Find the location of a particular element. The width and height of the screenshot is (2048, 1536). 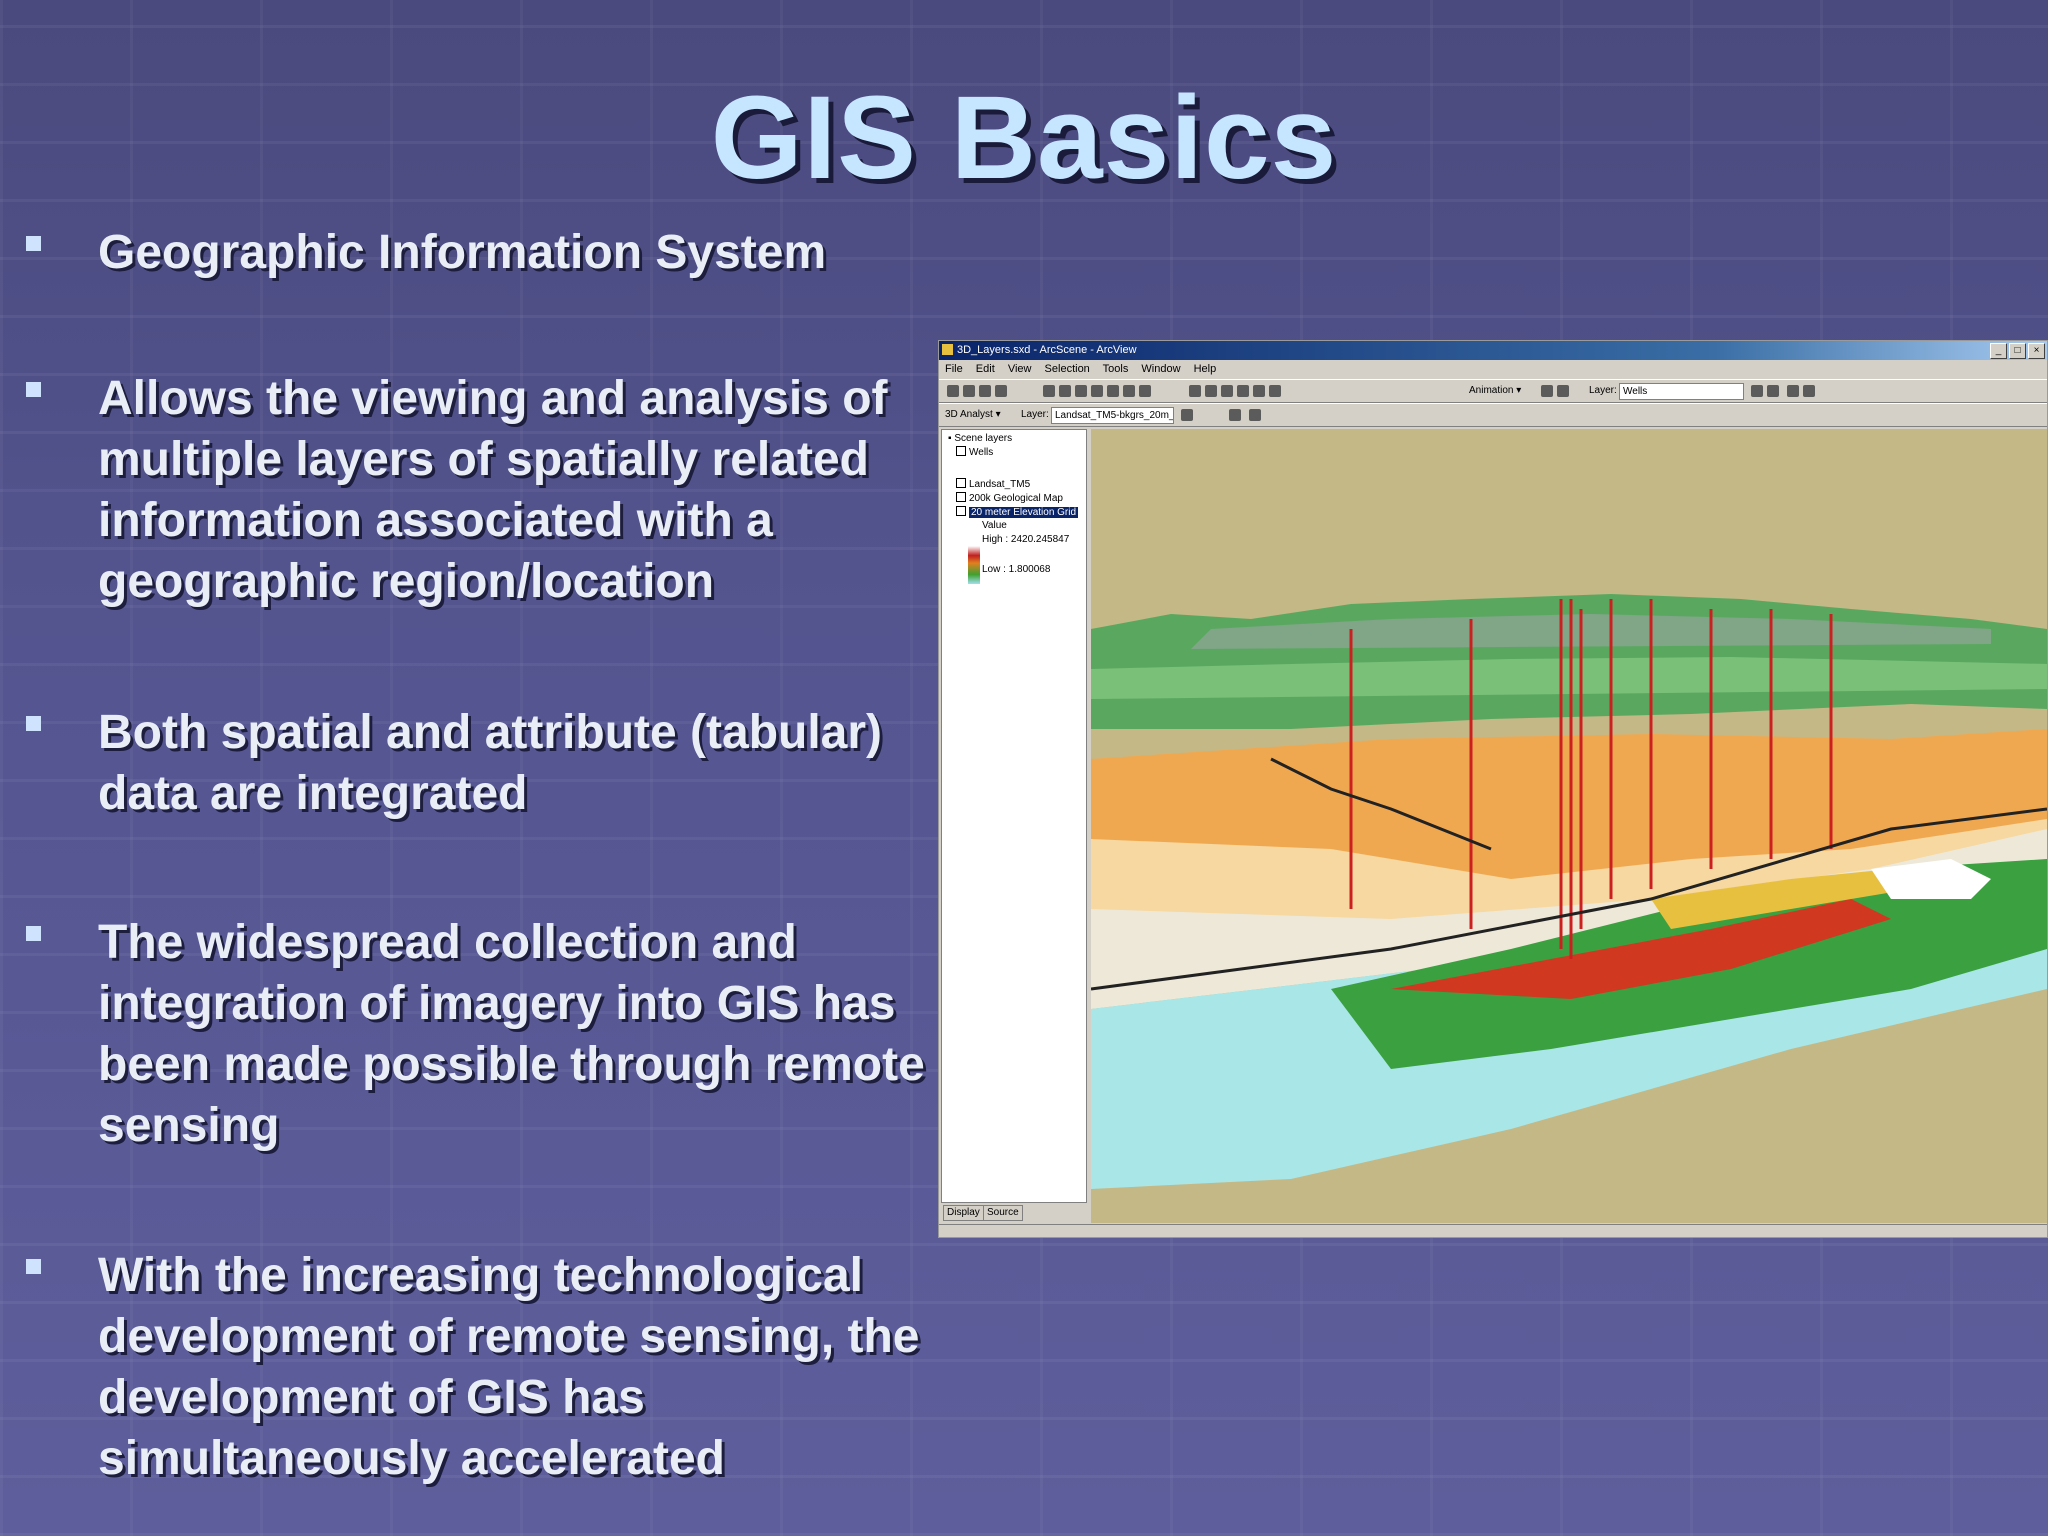

camera-icon is located at coordinates (1547, 391).